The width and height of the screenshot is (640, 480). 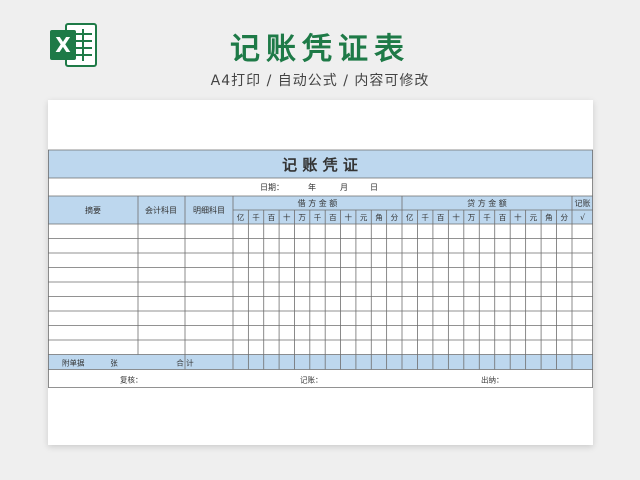 What do you see at coordinates (549, 217) in the screenshot?
I see `credit-digit-unit: 角` at bounding box center [549, 217].